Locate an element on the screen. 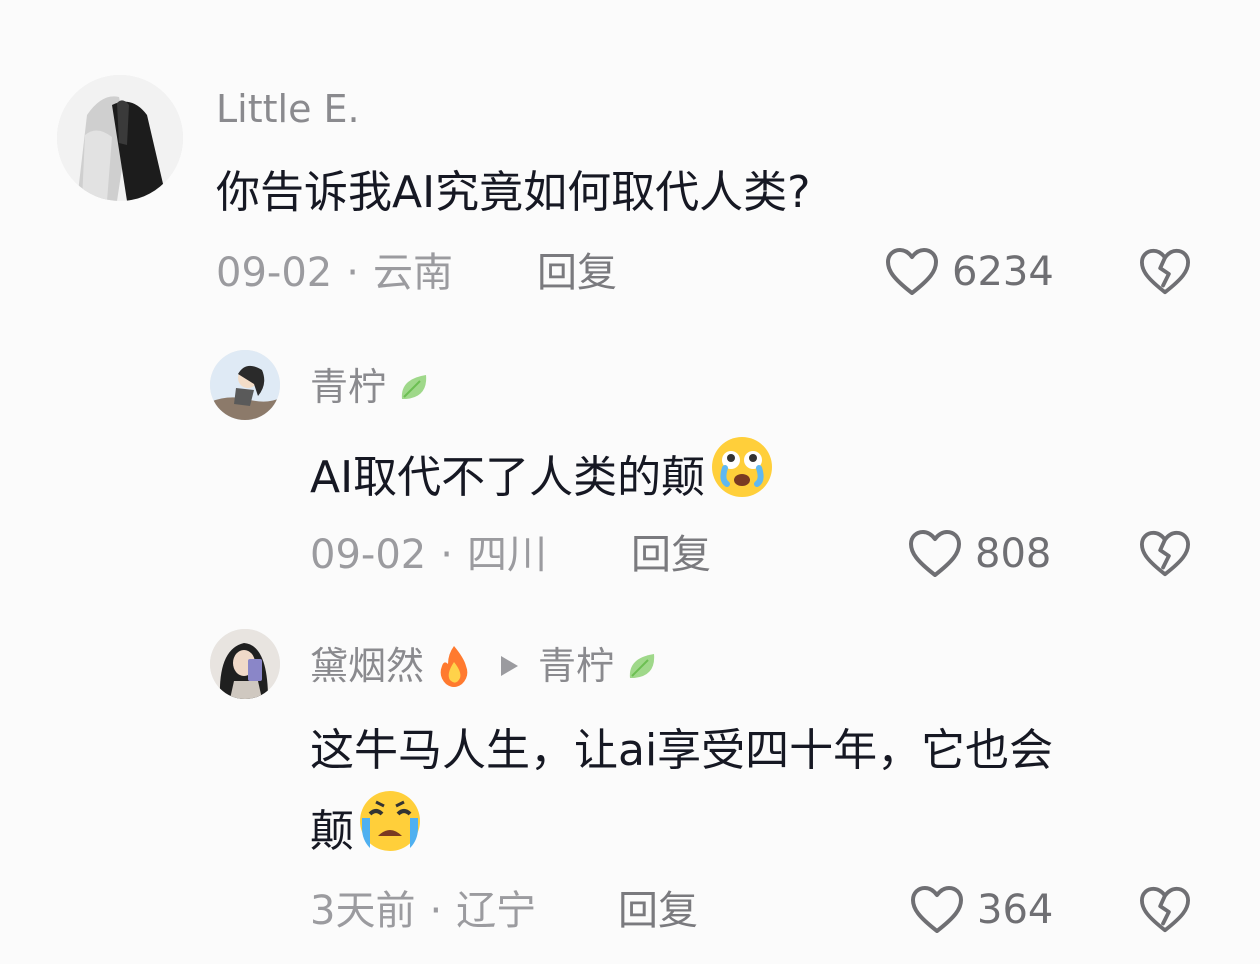 This screenshot has height=964, width=1260. comment-text-row: AI取代不了人类的颠 is located at coordinates (542, 478).